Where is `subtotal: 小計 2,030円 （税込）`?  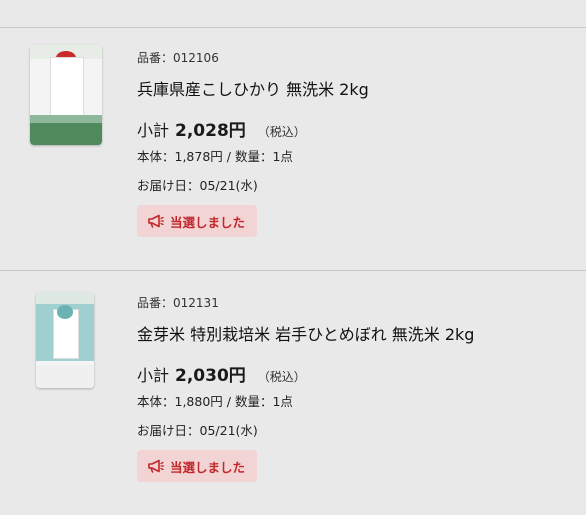
subtotal: 小計 2,030円 （税込） is located at coordinates (221, 373).